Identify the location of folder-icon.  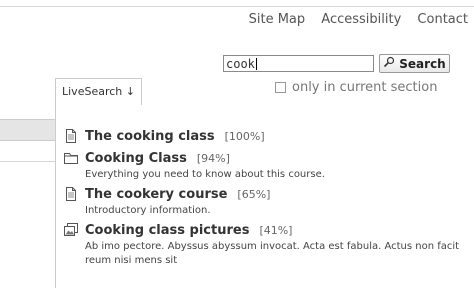
(71, 158).